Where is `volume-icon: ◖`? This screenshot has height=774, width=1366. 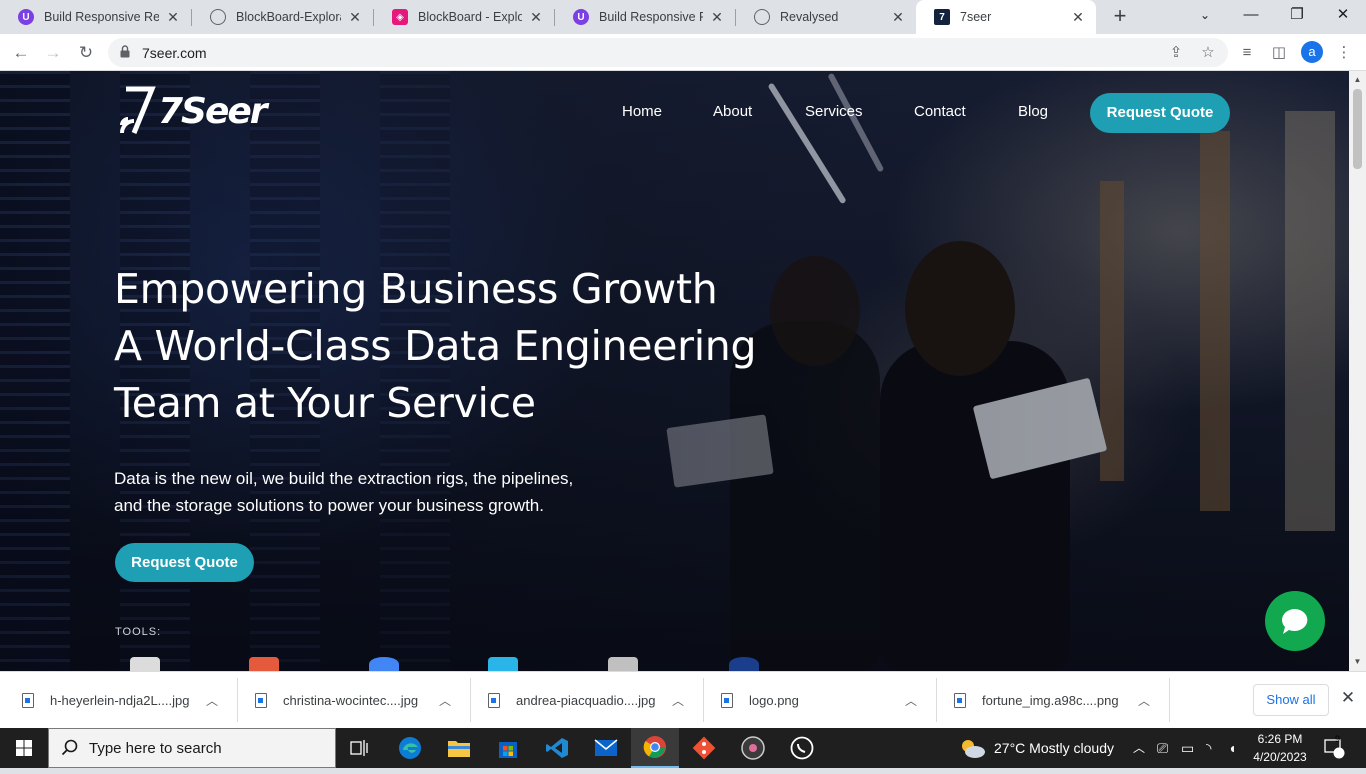 volume-icon: ◖ is located at coordinates (1232, 748).